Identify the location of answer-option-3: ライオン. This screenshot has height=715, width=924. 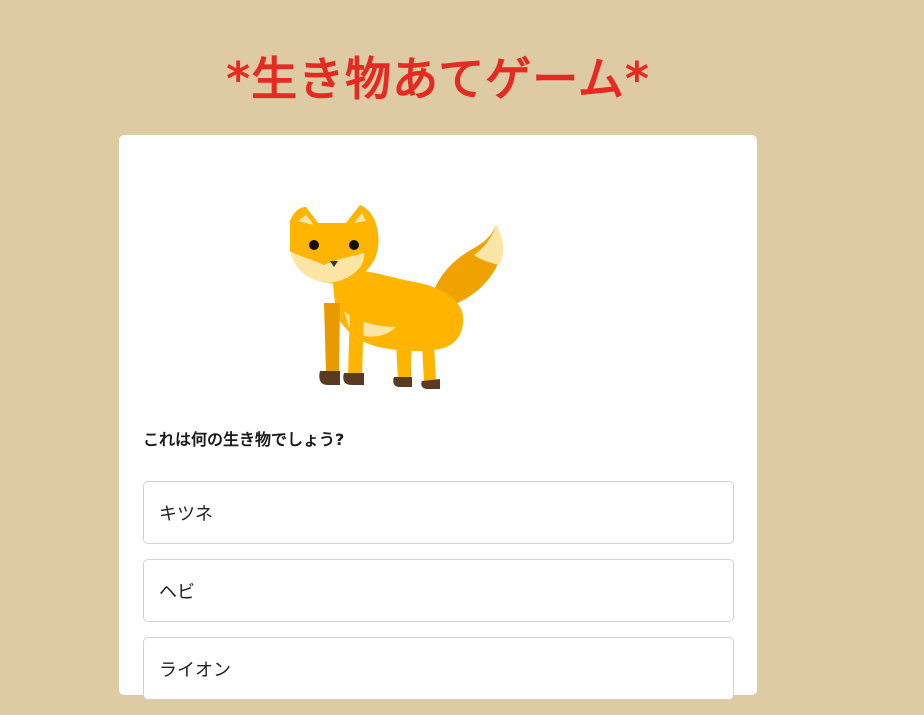
(438, 668).